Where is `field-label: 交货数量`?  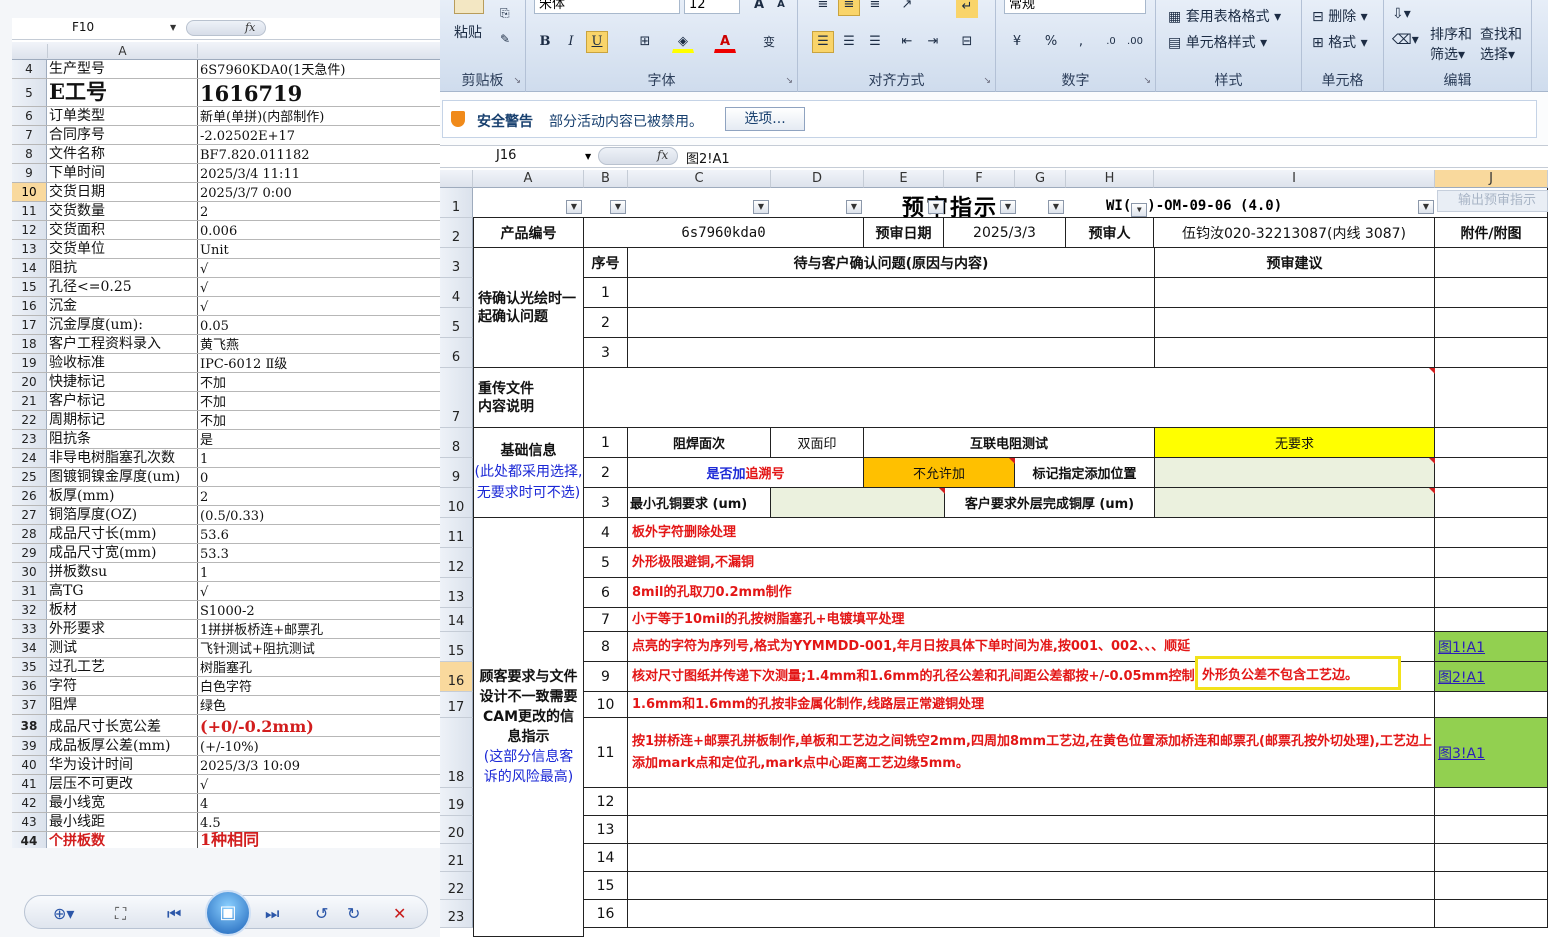 field-label: 交货数量 is located at coordinates (122, 211).